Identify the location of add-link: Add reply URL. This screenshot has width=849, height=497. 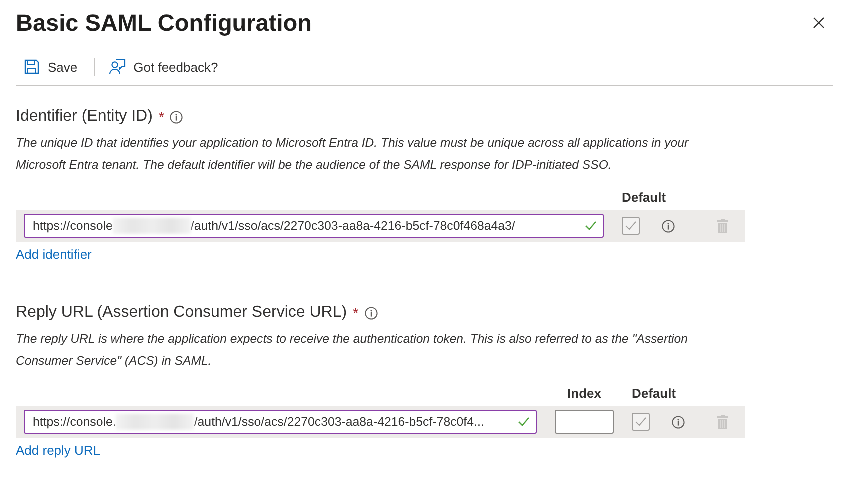
(58, 450).